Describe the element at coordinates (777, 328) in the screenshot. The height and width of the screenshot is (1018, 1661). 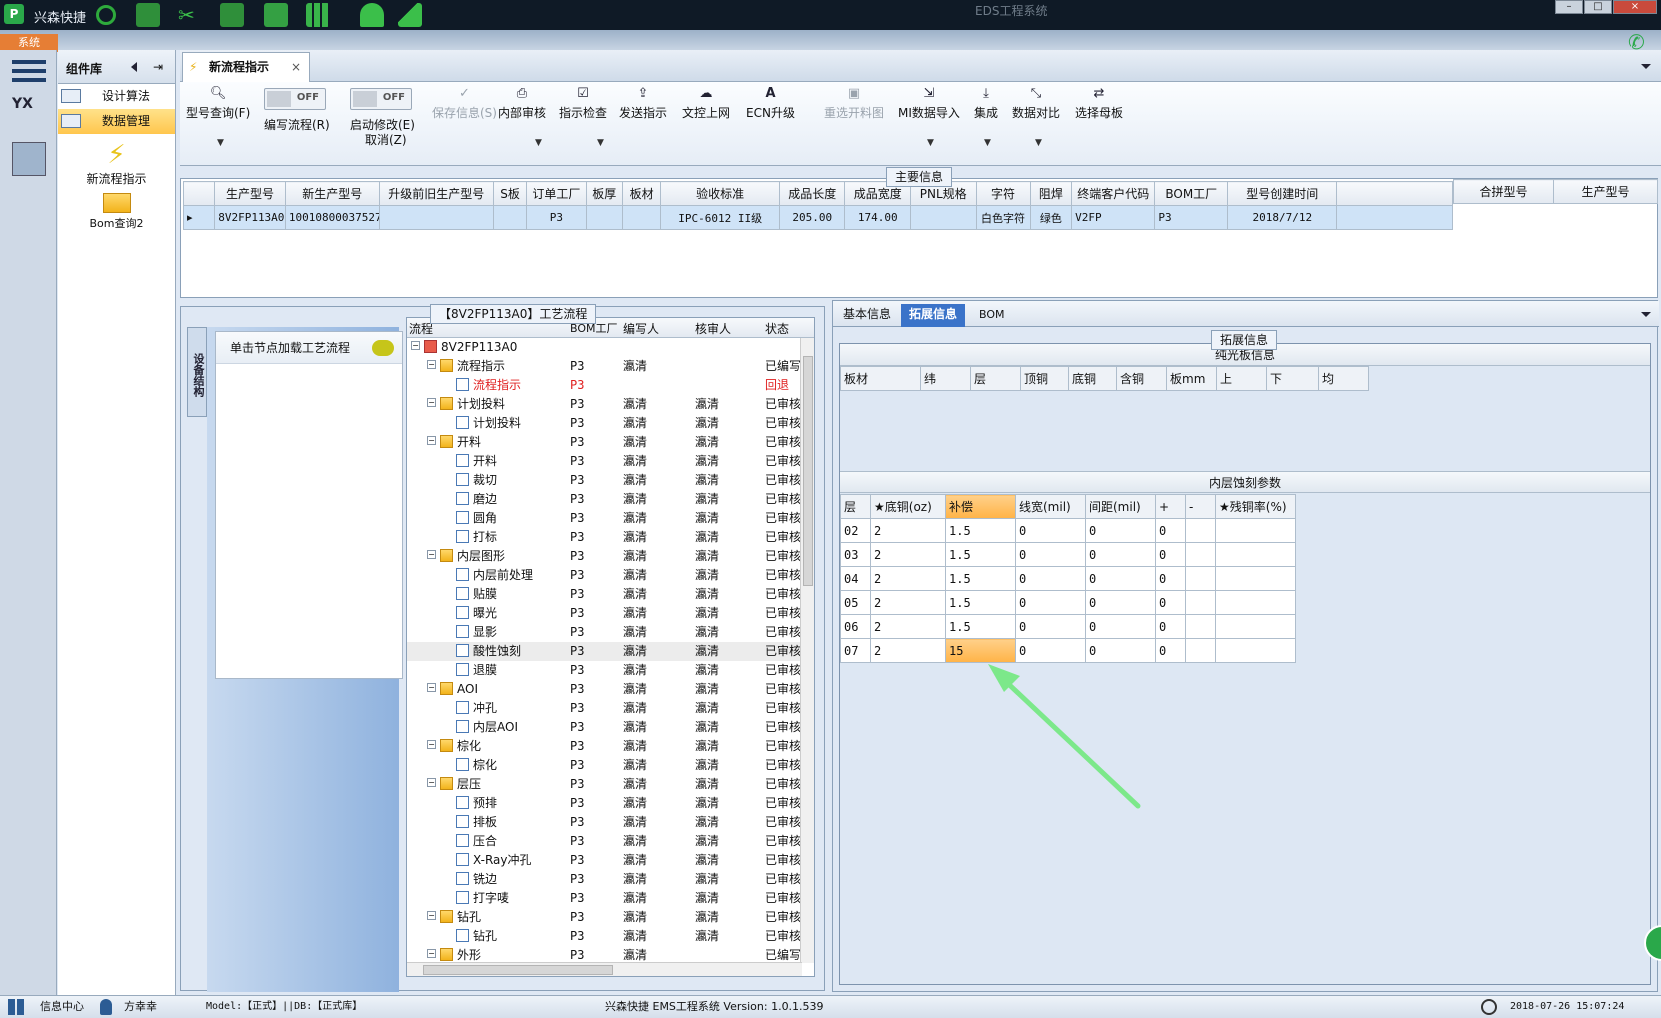
I see `column-header: 状态` at that location.